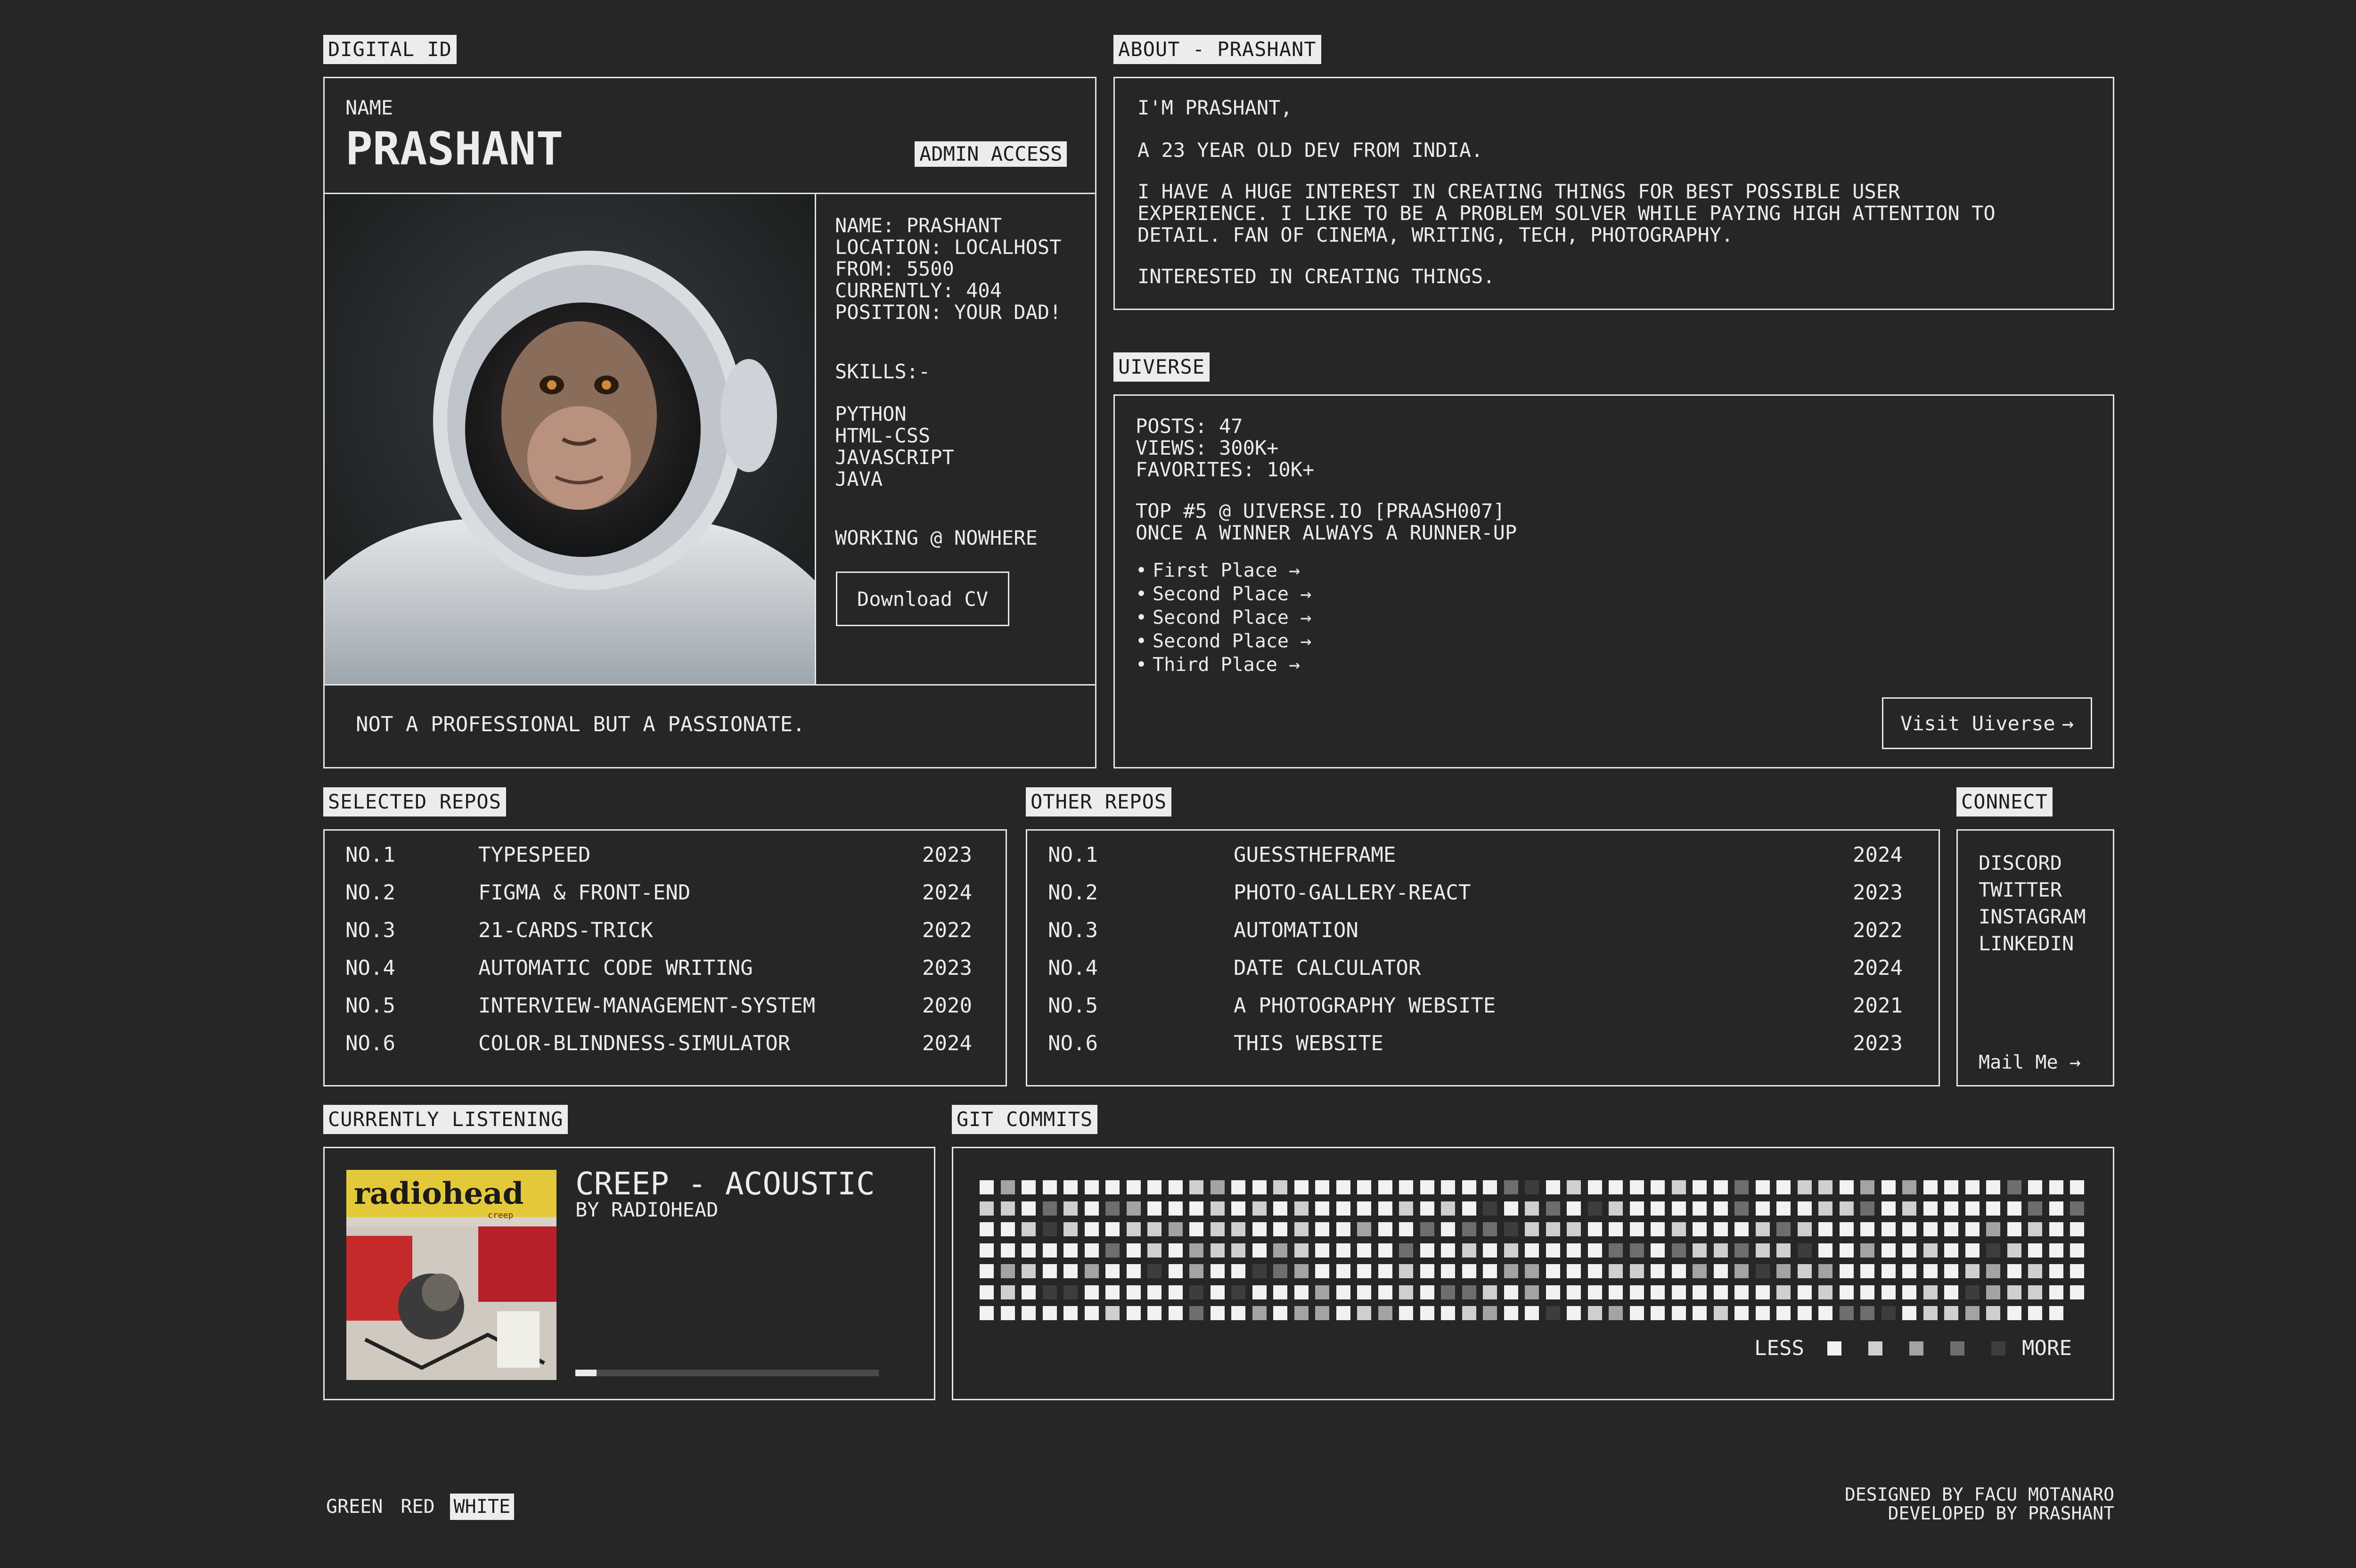 The image size is (2356, 1568). Describe the element at coordinates (1215, 570) in the screenshot. I see `placement-label: First Place` at that location.